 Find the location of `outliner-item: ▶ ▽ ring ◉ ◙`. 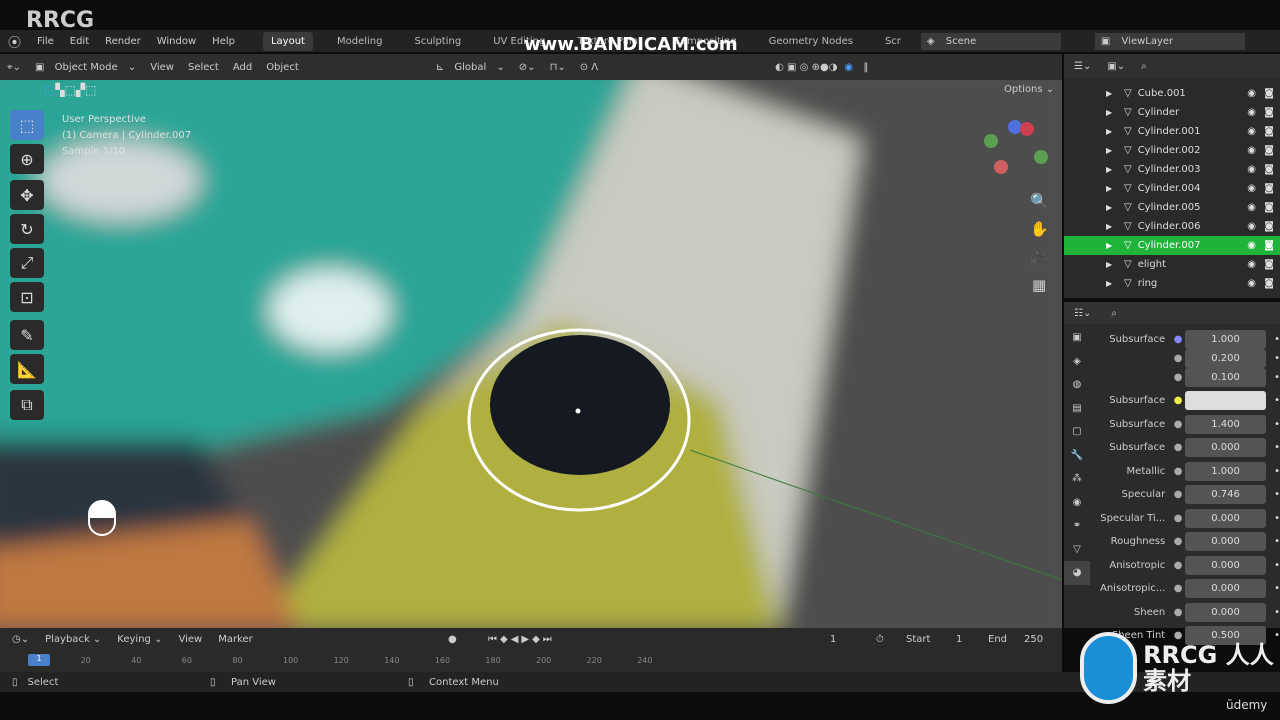

outliner-item: ▶ ▽ ring ◉ ◙ is located at coordinates (1172, 283).